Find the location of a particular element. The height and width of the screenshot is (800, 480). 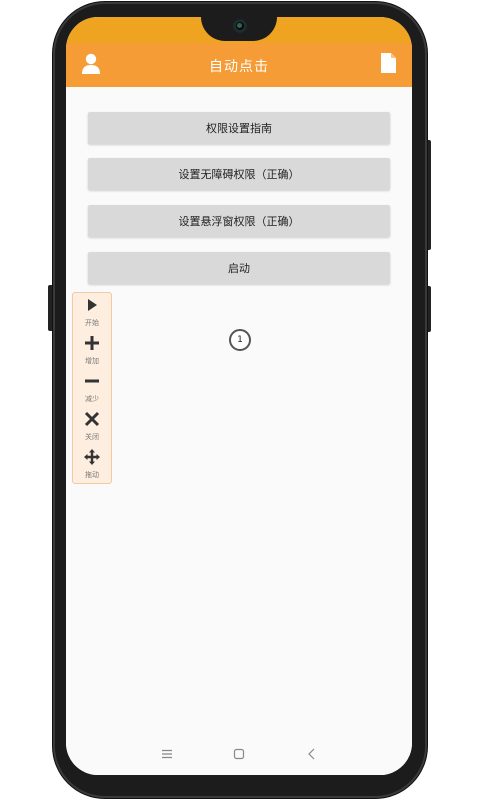

app-bar: 自动点击 is located at coordinates (239, 65).